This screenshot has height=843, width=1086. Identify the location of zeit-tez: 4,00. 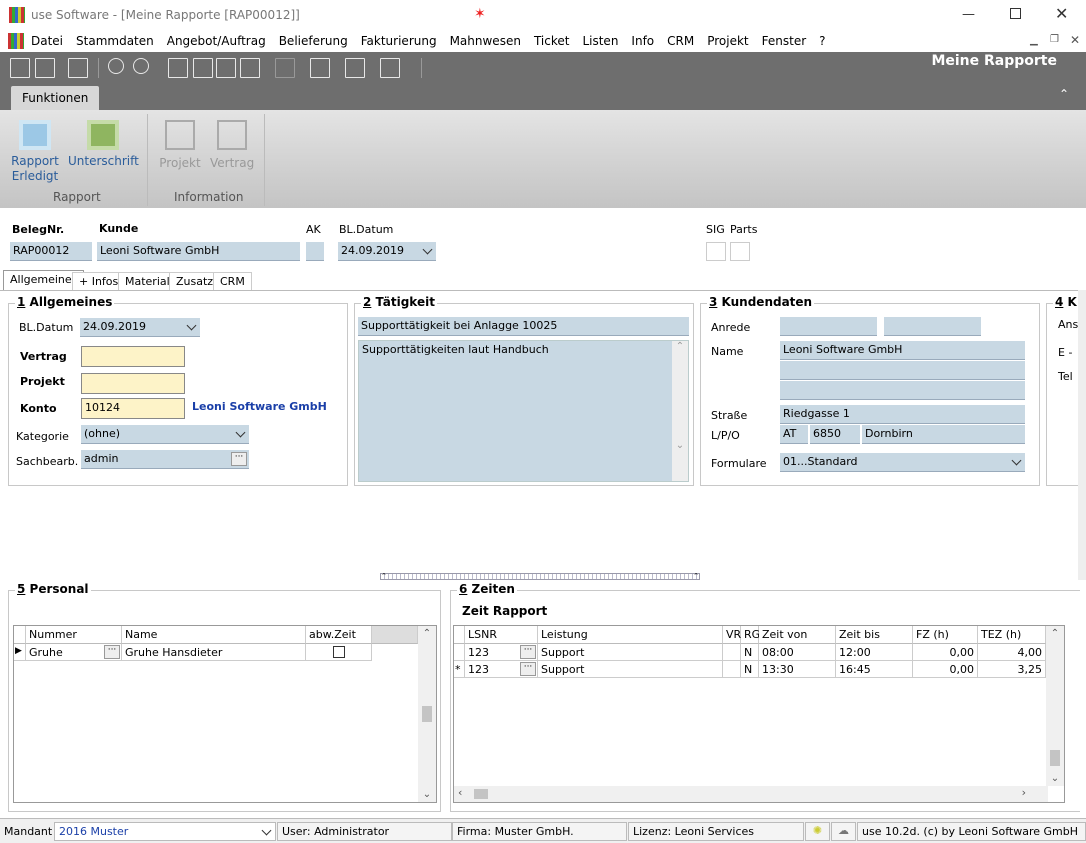
(1012, 652).